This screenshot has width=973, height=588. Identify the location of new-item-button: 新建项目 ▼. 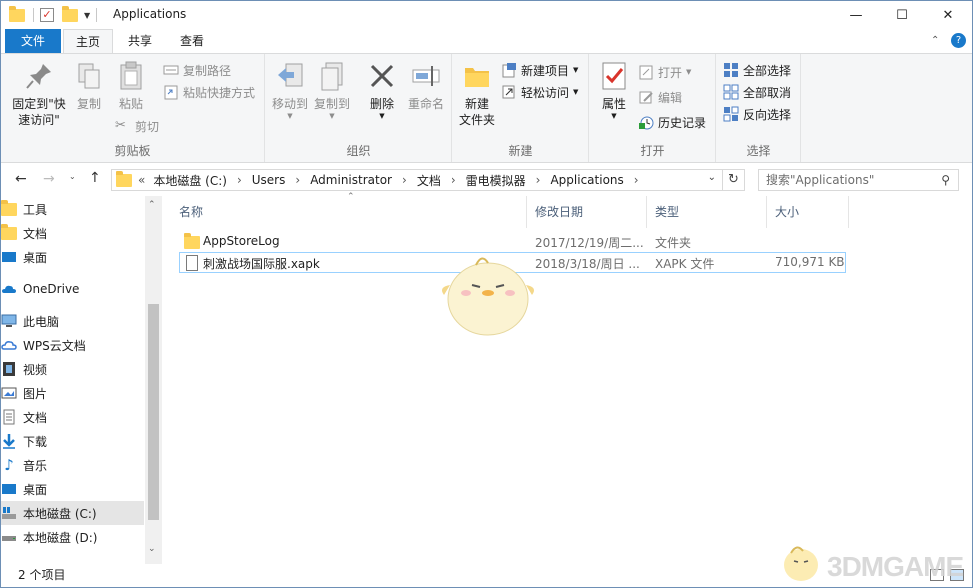
(539, 70).